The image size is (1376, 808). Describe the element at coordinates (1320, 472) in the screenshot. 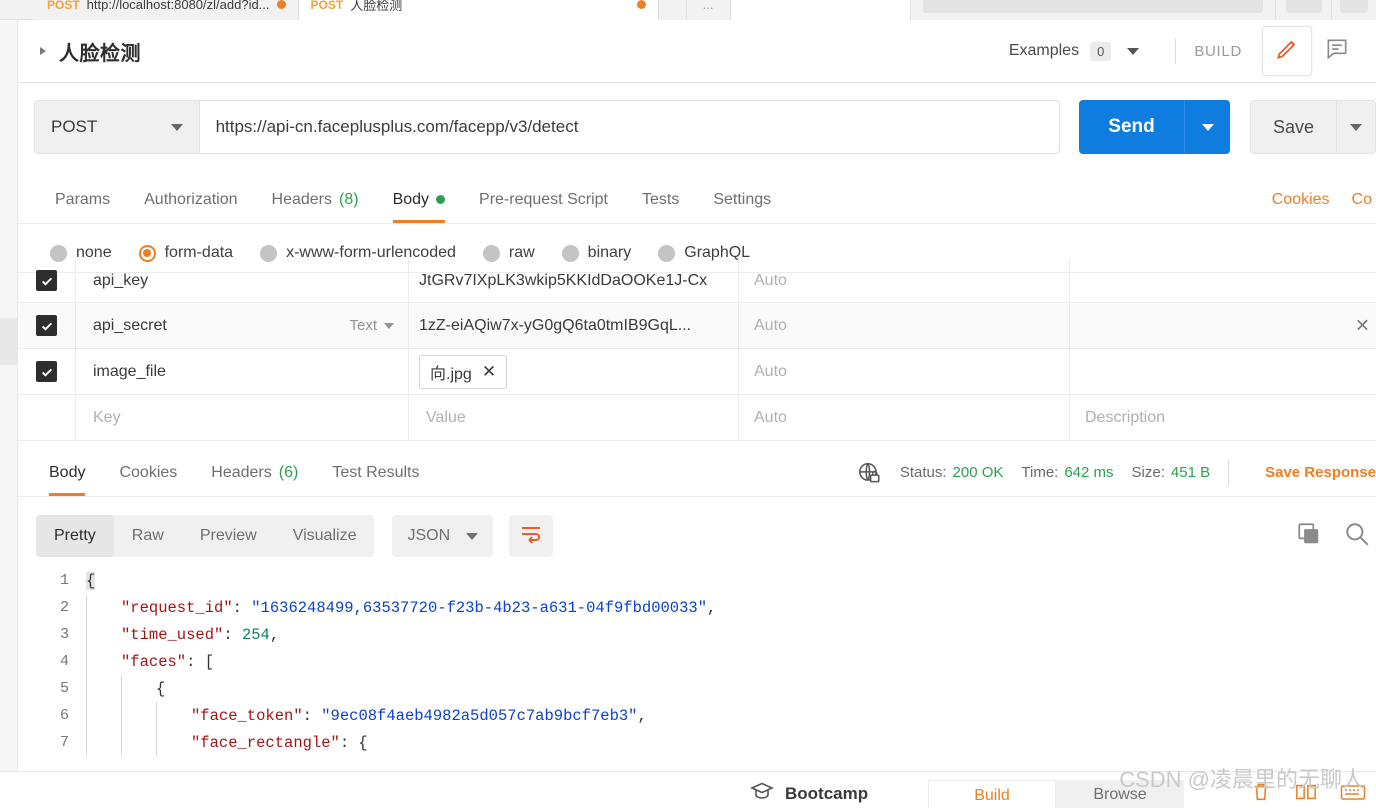

I see `save-response-button: Save Response` at that location.